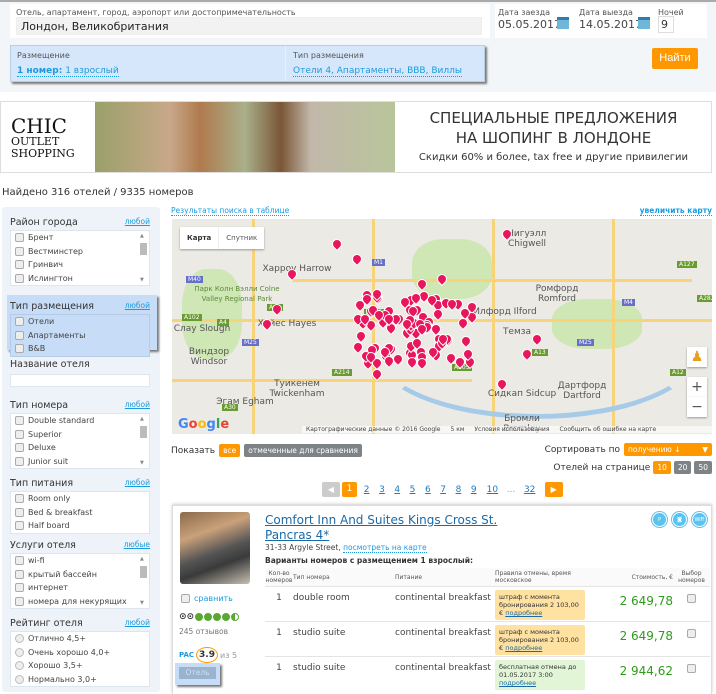  I want to click on show-on-map-link: посмотреть на карте, so click(385, 548).